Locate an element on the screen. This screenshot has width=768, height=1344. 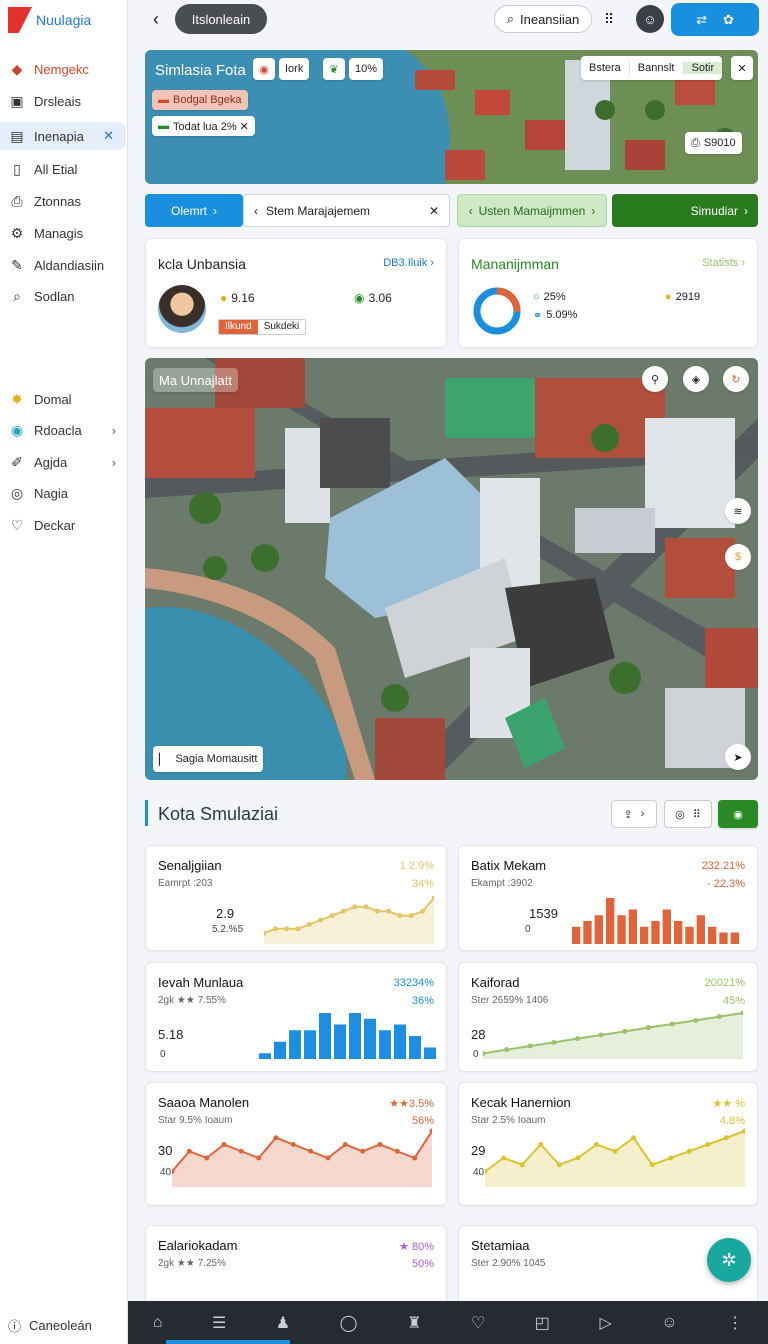
map-footer: ▏ Sagia Momausitt is located at coordinates (208, 759).